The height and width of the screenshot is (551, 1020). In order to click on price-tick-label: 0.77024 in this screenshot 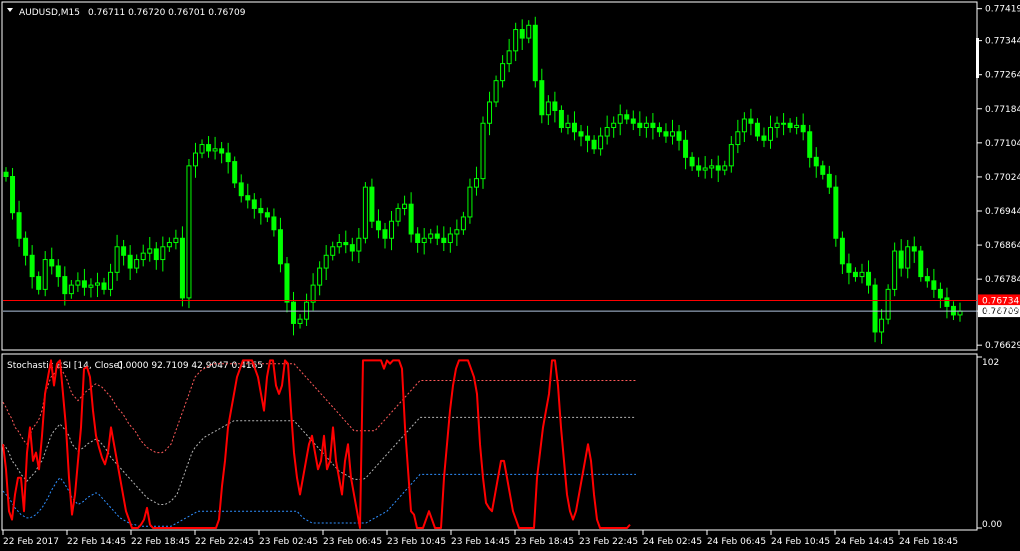, I will do `click(1002, 178)`.